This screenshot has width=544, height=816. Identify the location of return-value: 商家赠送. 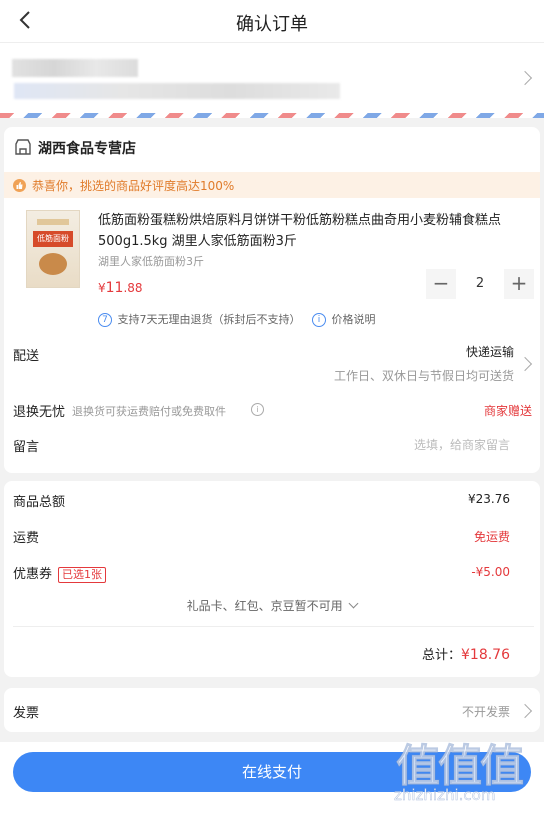
(507, 411).